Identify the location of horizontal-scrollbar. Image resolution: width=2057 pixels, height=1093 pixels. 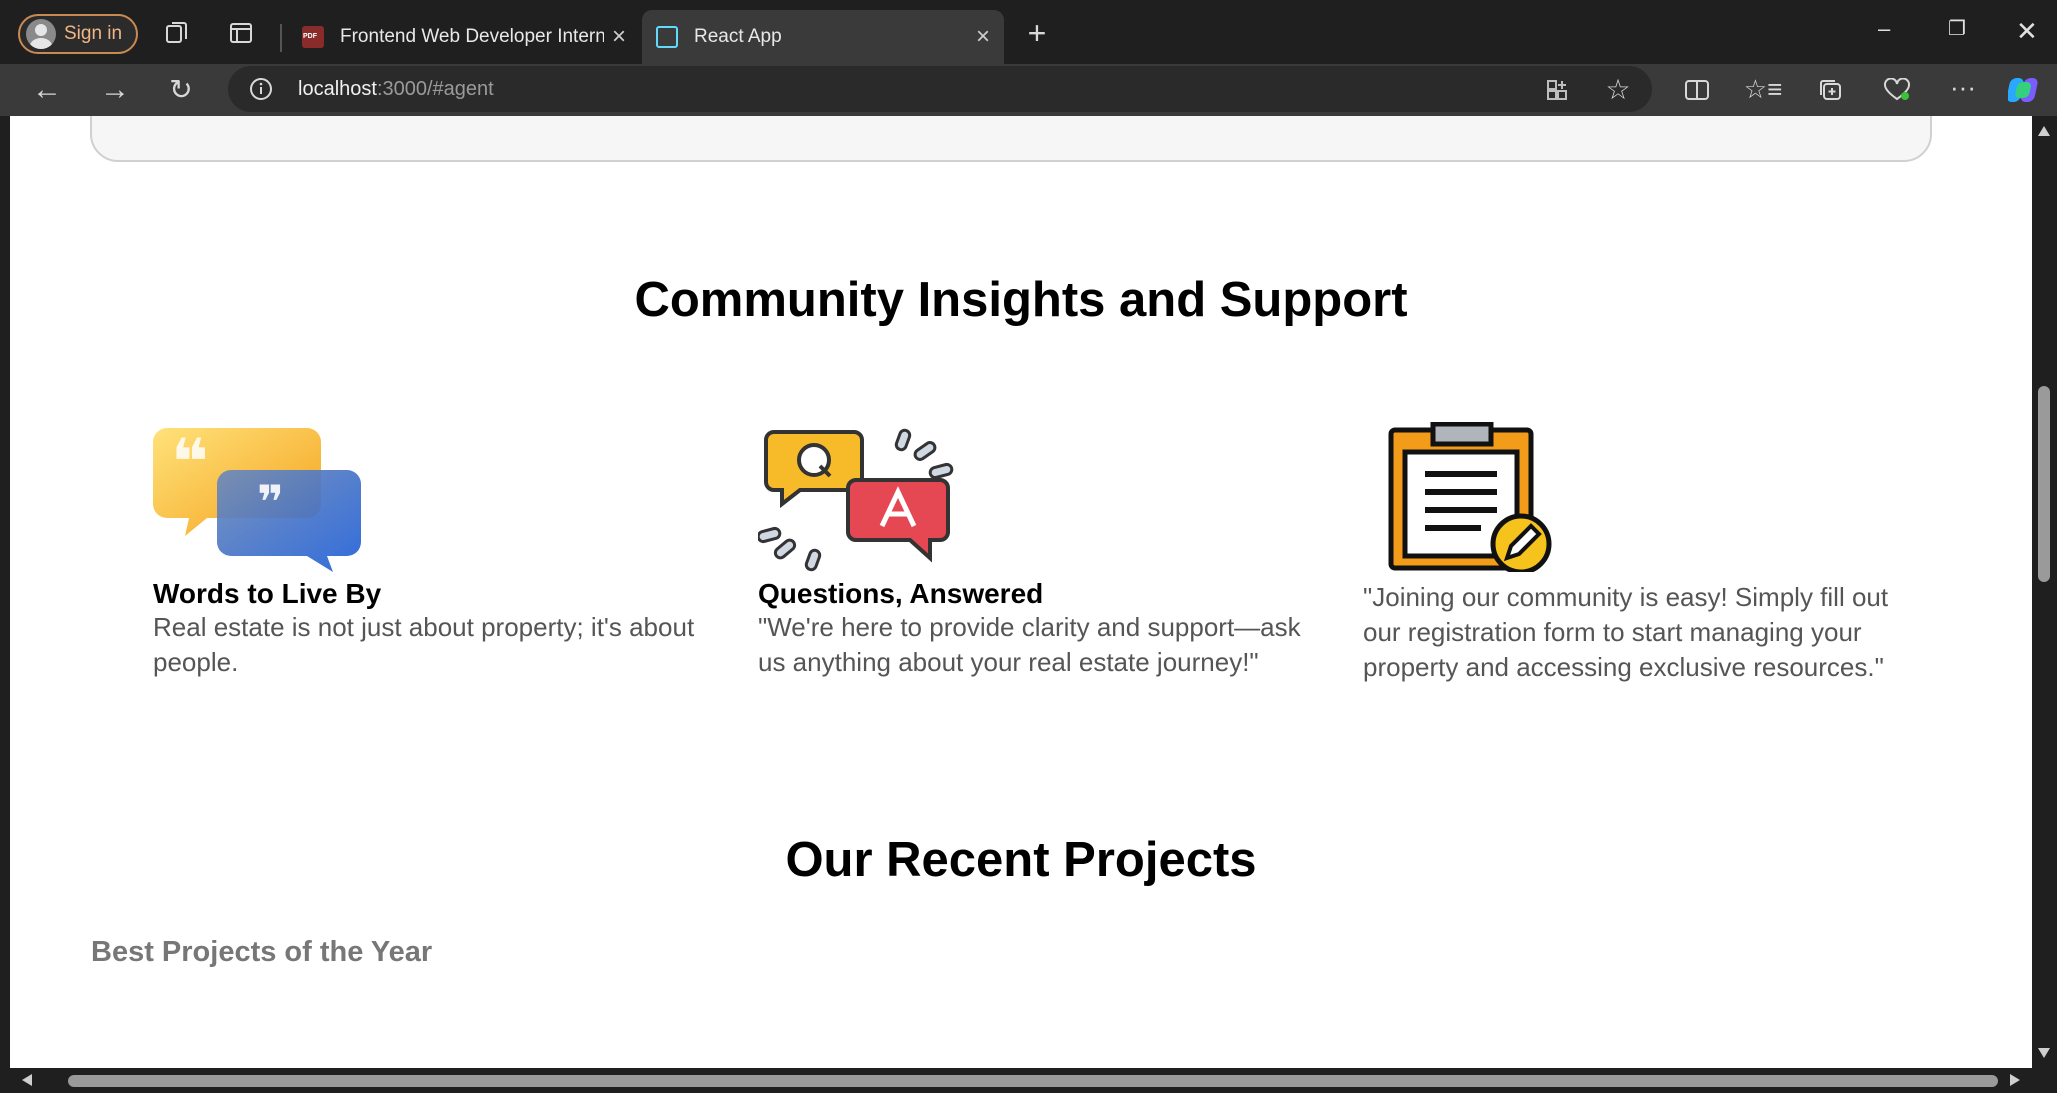
(1028, 1080).